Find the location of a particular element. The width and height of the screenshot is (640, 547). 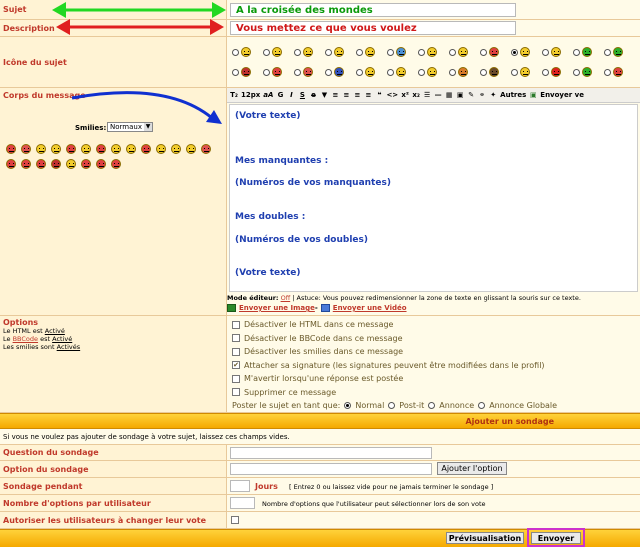

preview-button: Prévisualisation is located at coordinates (485, 538).